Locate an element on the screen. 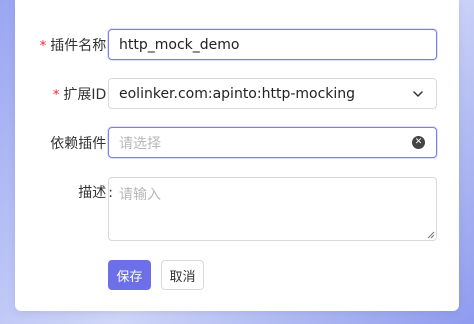 This screenshot has width=474, height=324. plugin-name-input: http_mock_demo is located at coordinates (272, 44).